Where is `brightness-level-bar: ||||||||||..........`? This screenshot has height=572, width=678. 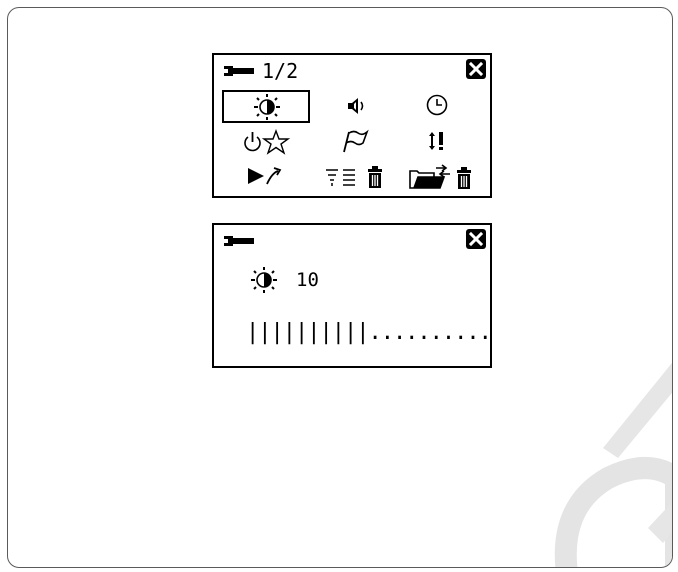 brightness-level-bar: ||||||||||.......... is located at coordinates (369, 333).